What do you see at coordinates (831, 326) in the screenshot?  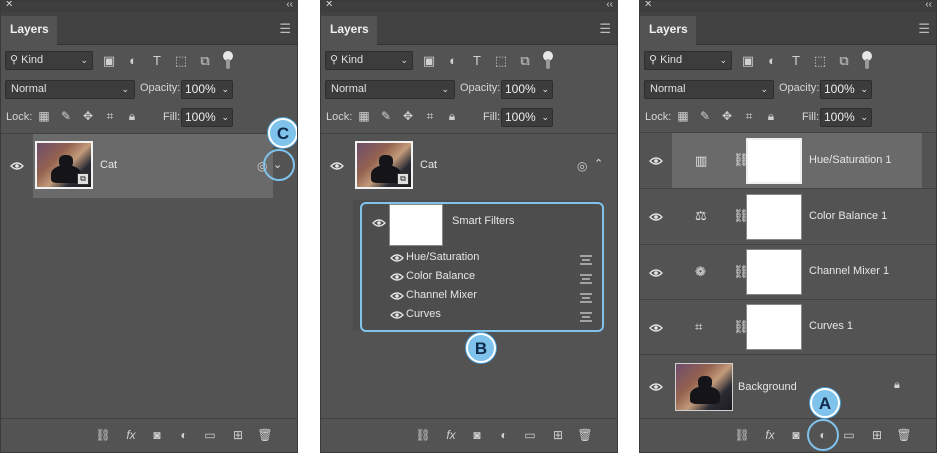 I see `layer-name: Curves 1` at bounding box center [831, 326].